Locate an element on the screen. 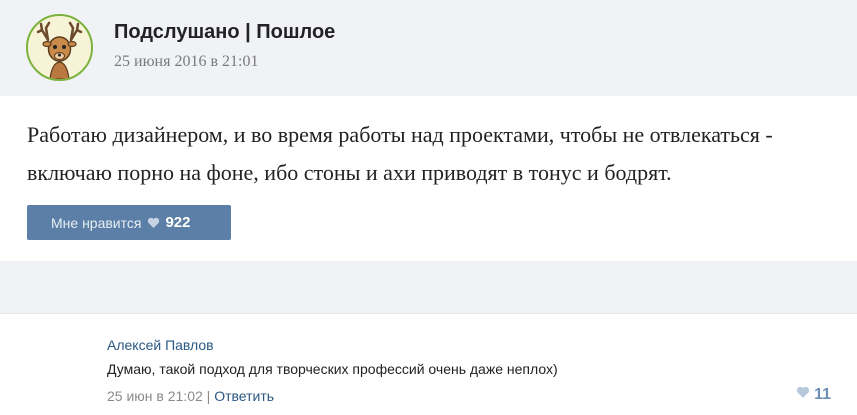 Image resolution: width=857 pixels, height=415 pixels. like-label: Мне нравится is located at coordinates (96, 222).